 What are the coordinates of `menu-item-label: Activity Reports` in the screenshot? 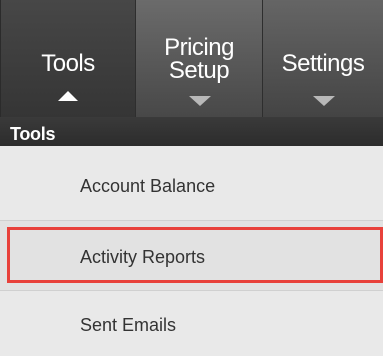 It's located at (143, 257).